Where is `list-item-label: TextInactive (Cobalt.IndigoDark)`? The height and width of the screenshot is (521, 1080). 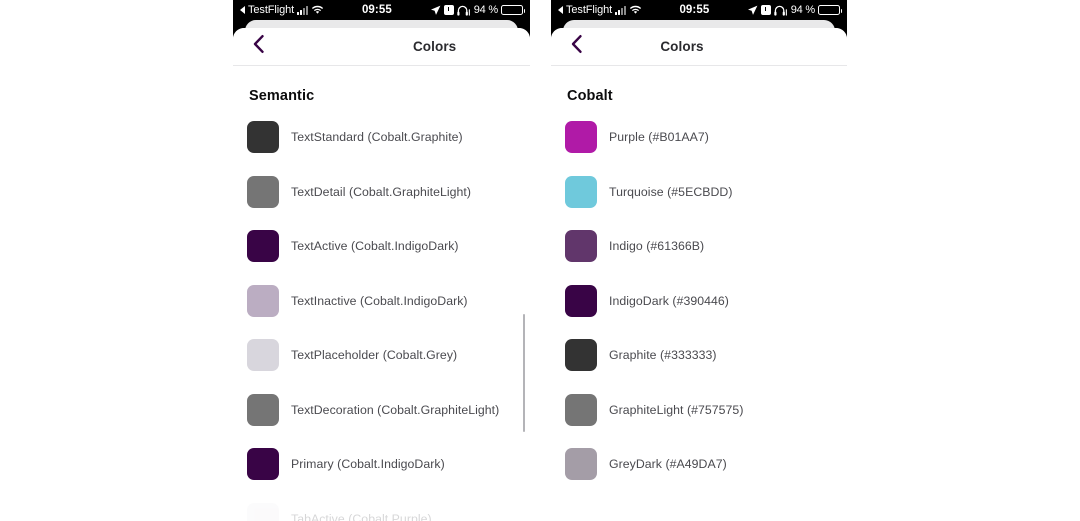
list-item-label: TextInactive (Cobalt.IndigoDark) is located at coordinates (379, 300).